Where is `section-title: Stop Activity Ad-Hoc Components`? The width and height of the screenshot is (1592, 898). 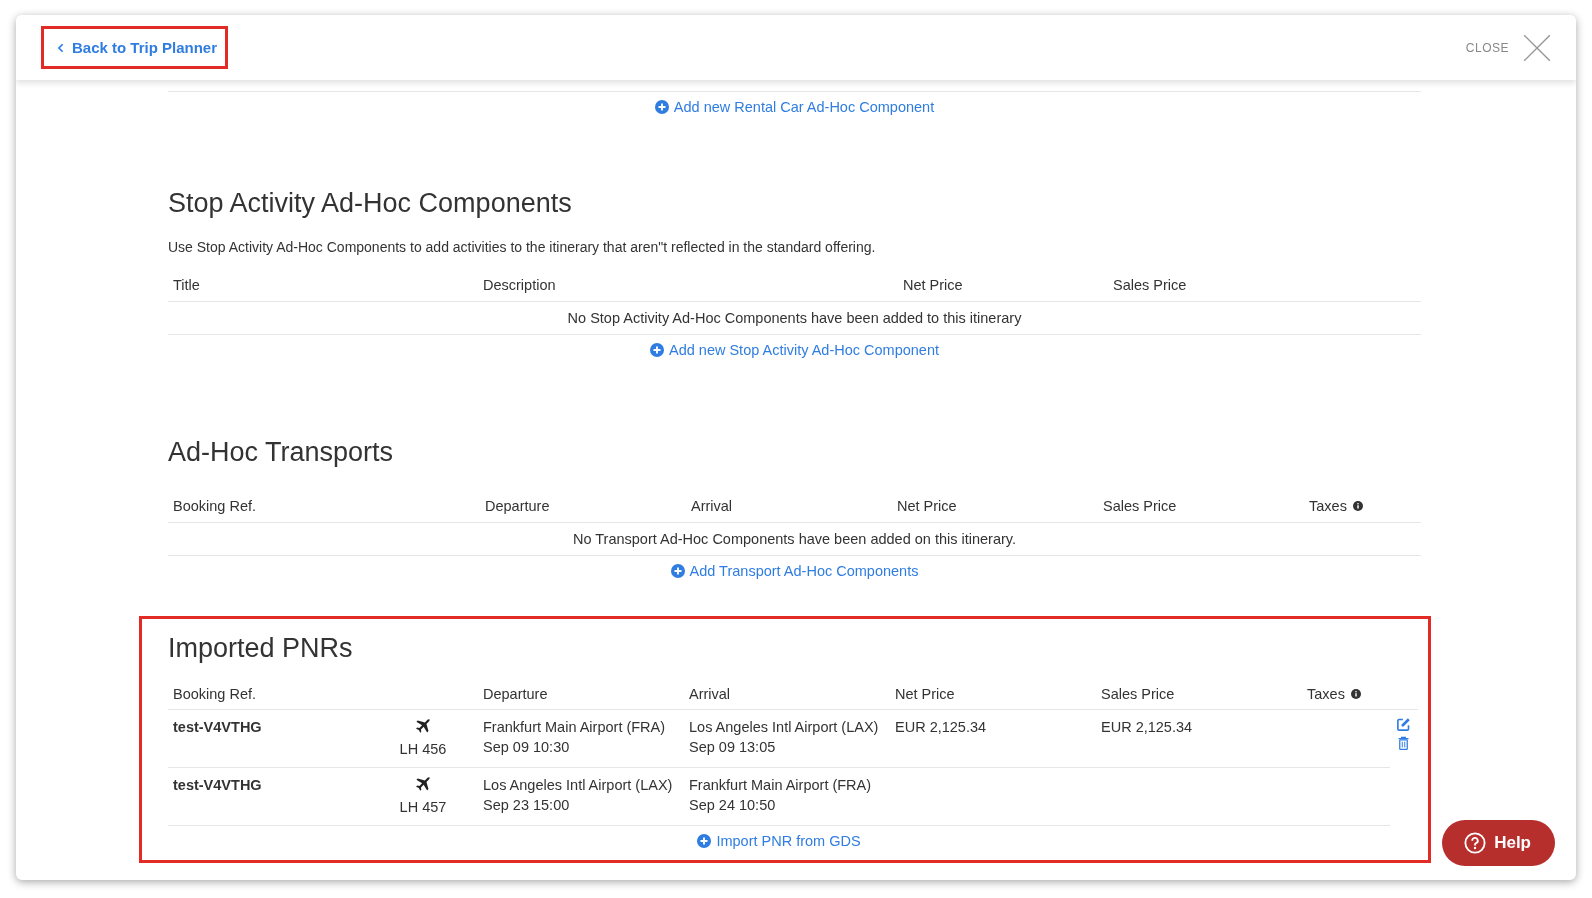 section-title: Stop Activity Ad-Hoc Components is located at coordinates (370, 203).